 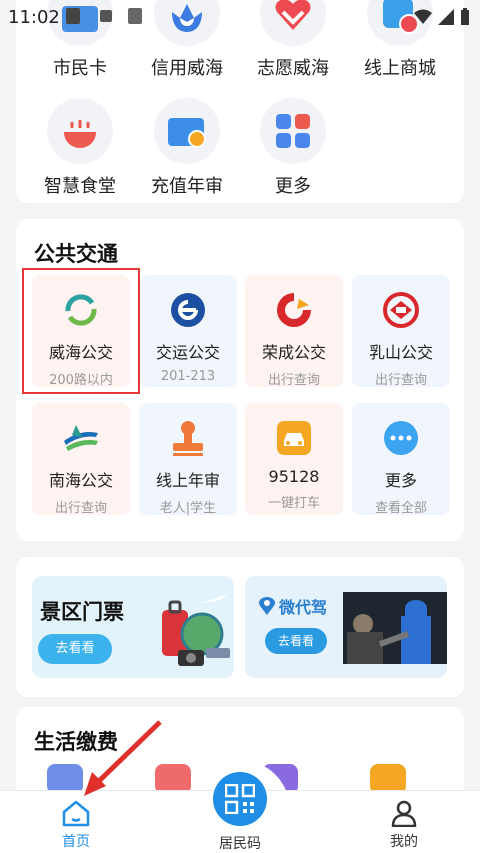 What do you see at coordinates (80, 352) in the screenshot?
I see `tile-name: 威海公交` at bounding box center [80, 352].